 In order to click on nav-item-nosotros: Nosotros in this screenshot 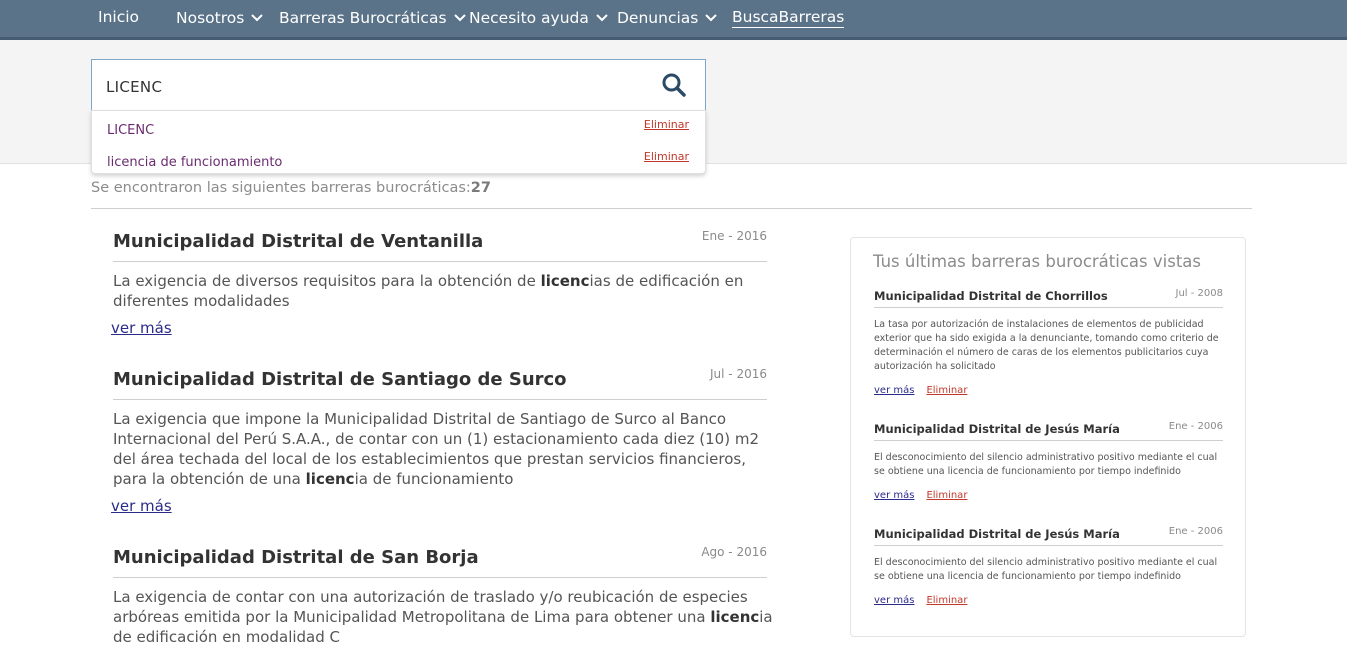, I will do `click(220, 17)`.